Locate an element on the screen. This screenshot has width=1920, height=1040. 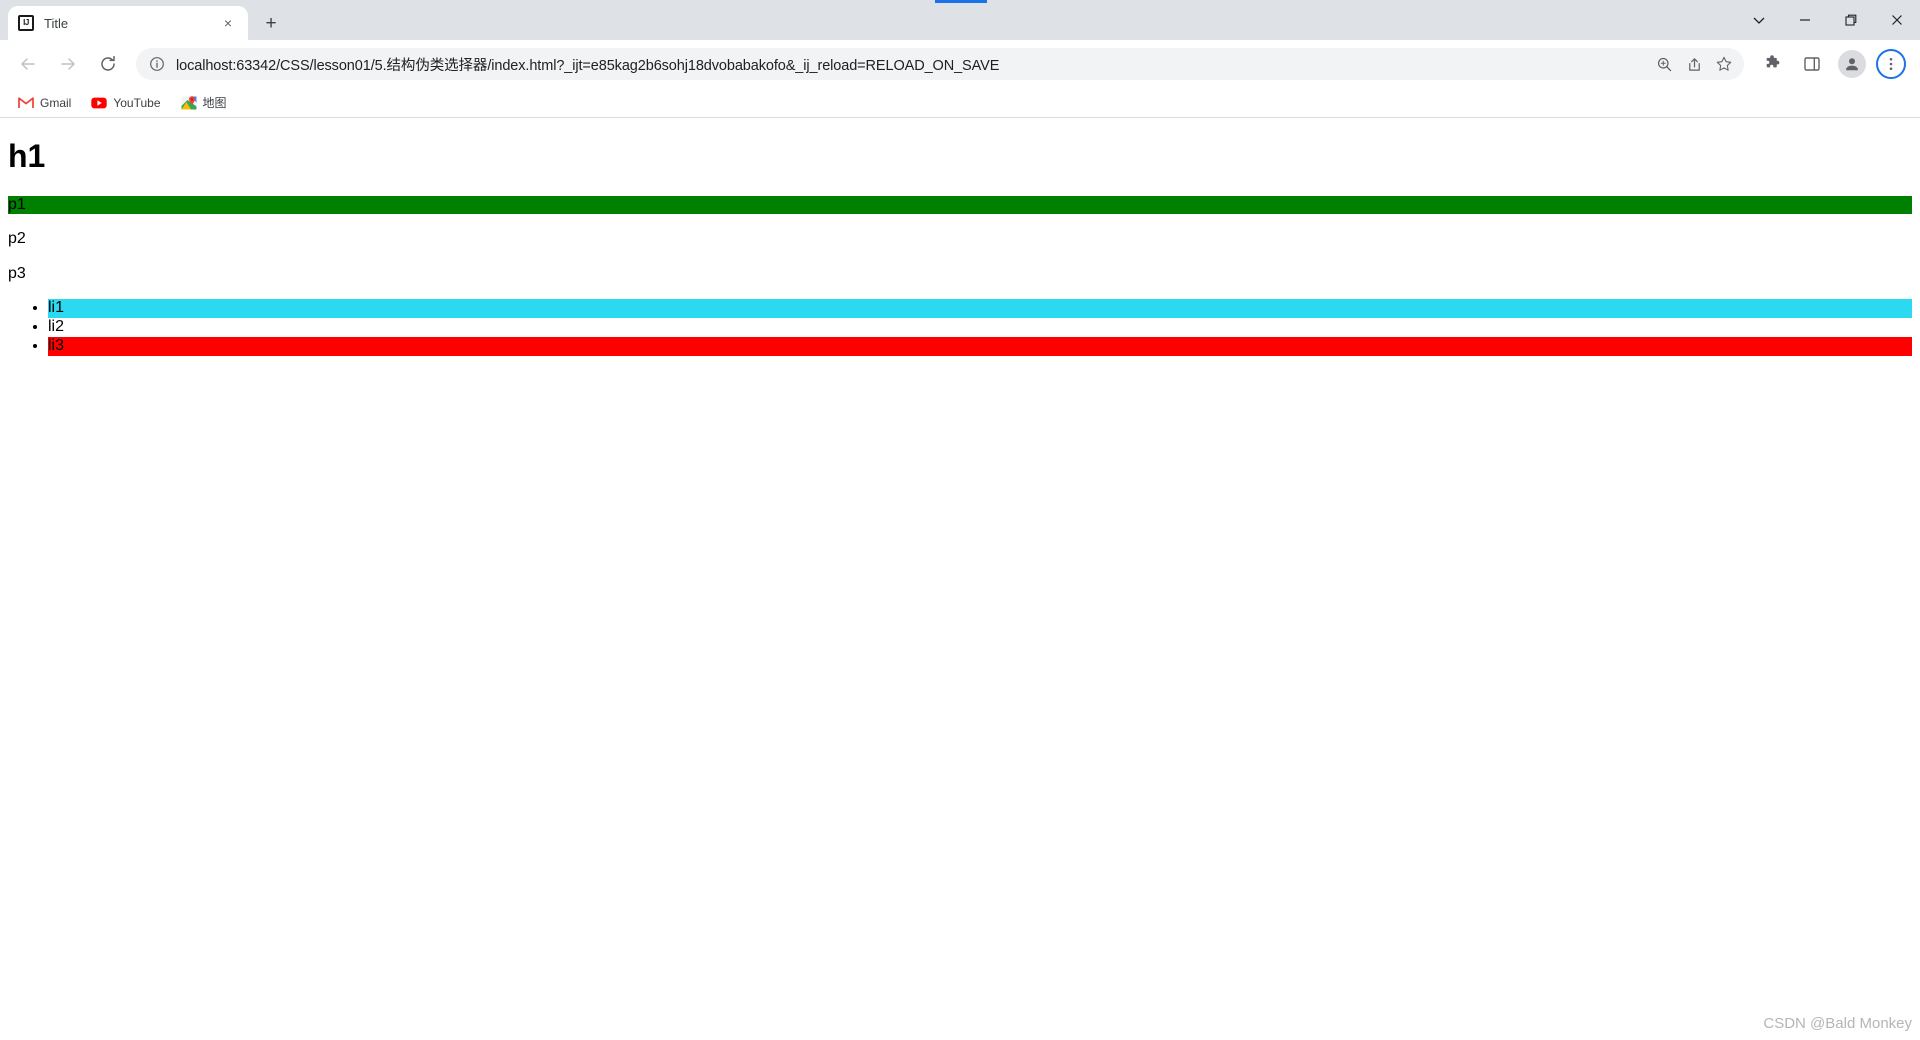
share-icon is located at coordinates (1694, 64).